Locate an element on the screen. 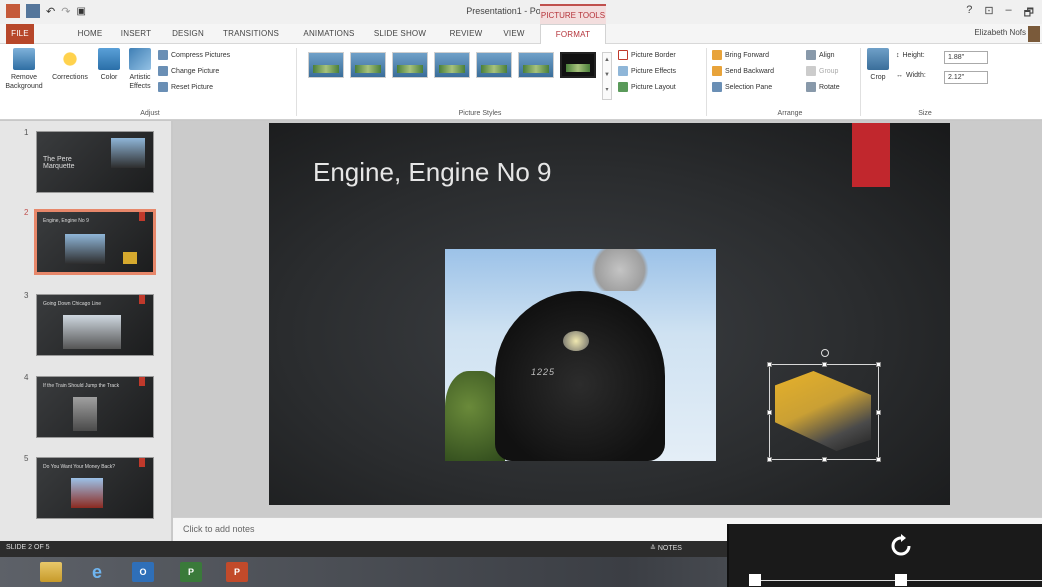 Image resolution: width=1042 pixels, height=587 pixels. send-backward-icon is located at coordinates (717, 71).